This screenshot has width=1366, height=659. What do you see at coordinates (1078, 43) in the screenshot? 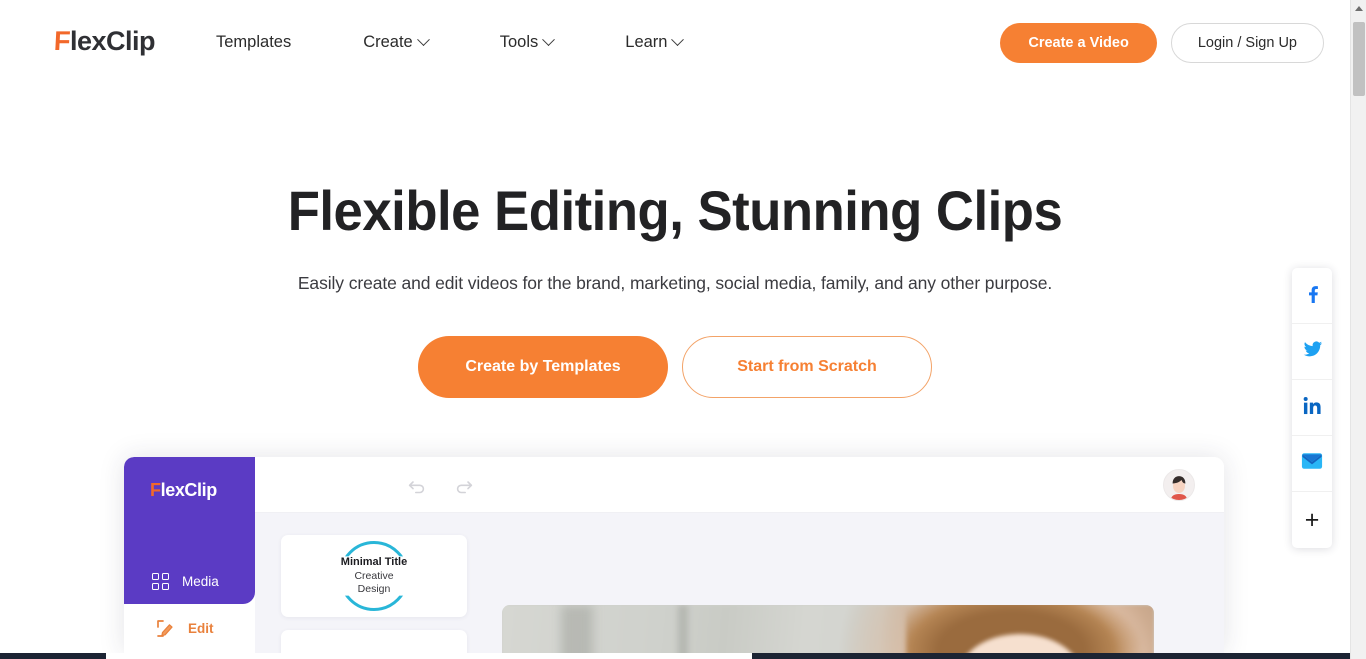
I see `create-a-video-button: Create a Video` at bounding box center [1078, 43].